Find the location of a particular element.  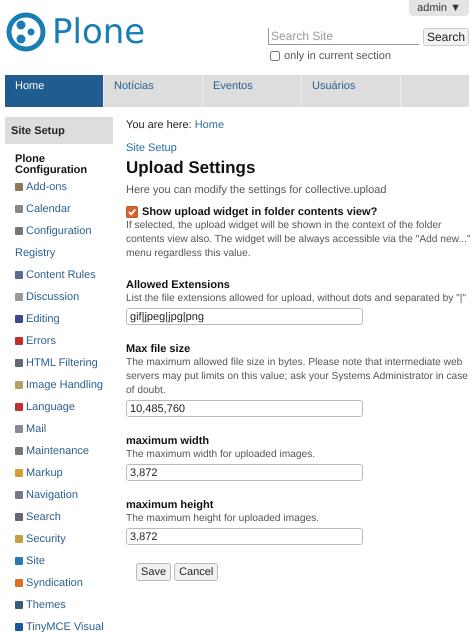

page-title: Upload Settings is located at coordinates (191, 168).